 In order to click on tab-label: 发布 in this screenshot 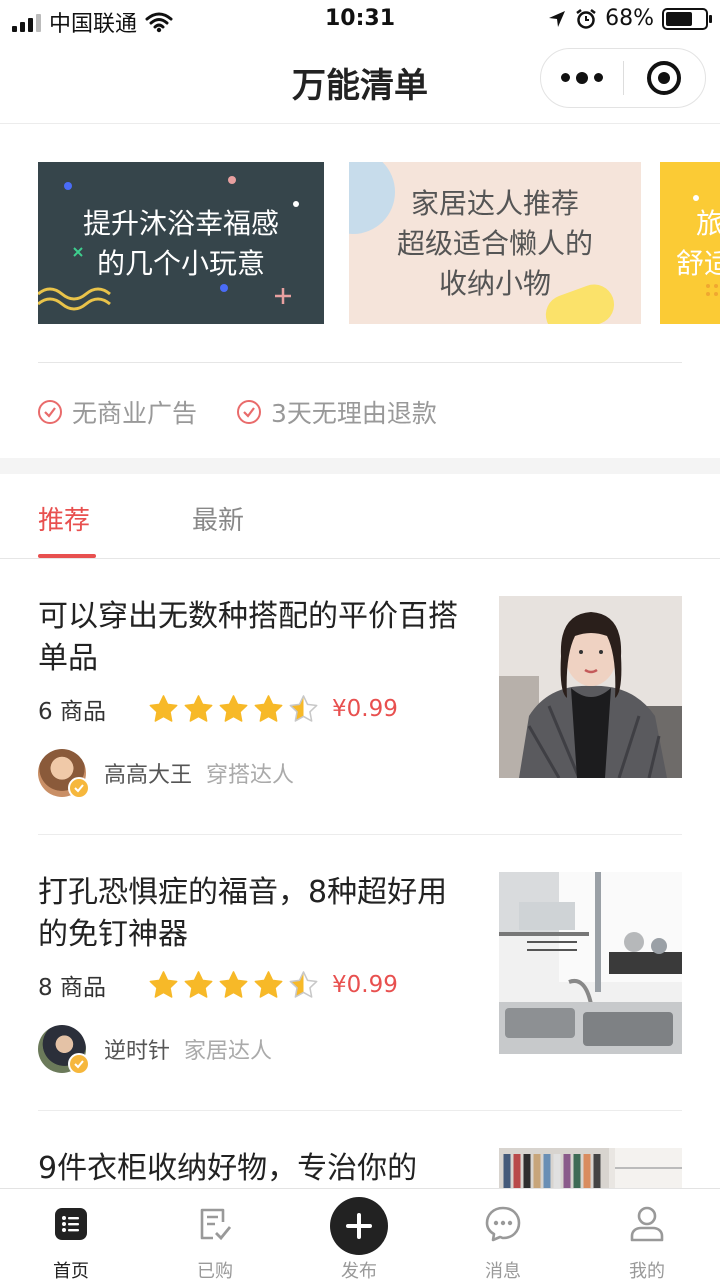, I will do `click(359, 1270)`.